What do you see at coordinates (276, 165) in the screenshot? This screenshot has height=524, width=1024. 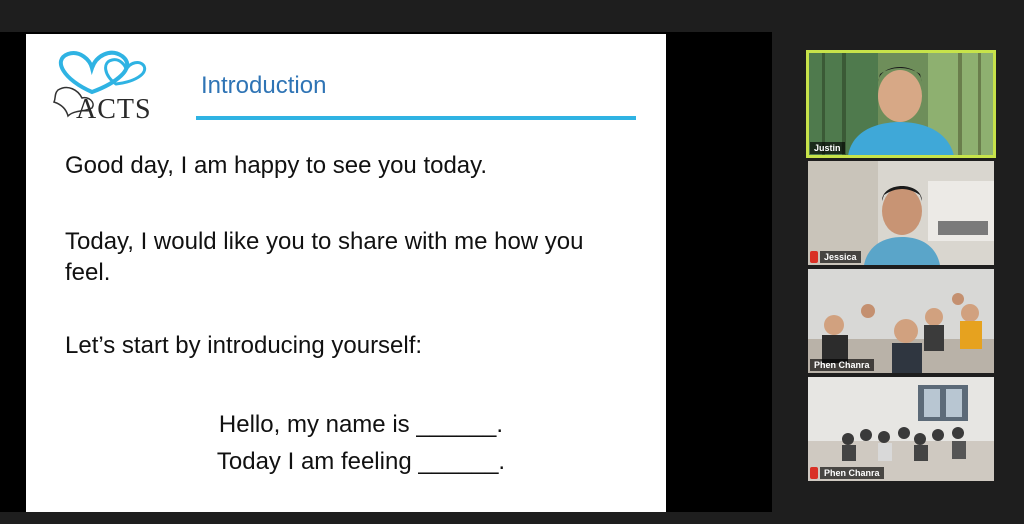 I see `slide-line-greeting: Good day, I am happy to see you today.` at bounding box center [276, 165].